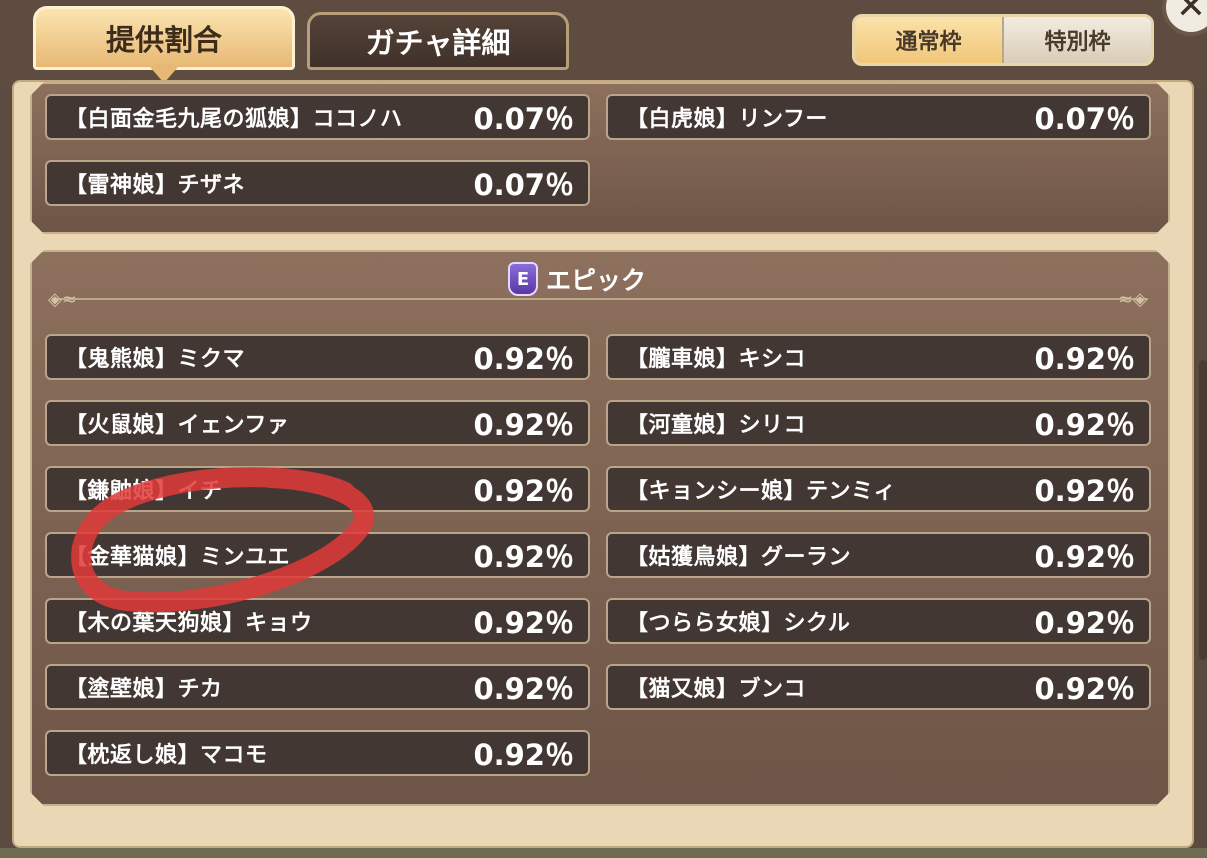  I want to click on rate-row: 【白虎娘】リンフー 0.07％, so click(878, 117).